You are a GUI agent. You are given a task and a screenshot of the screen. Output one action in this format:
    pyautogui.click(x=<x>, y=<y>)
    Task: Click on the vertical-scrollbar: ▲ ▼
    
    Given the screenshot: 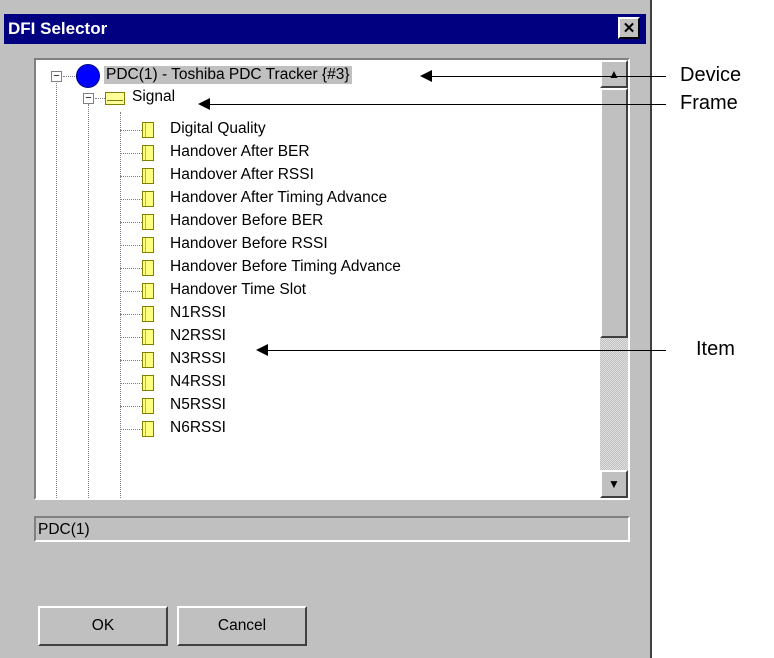 What is the action you would take?
    pyautogui.click(x=614, y=279)
    